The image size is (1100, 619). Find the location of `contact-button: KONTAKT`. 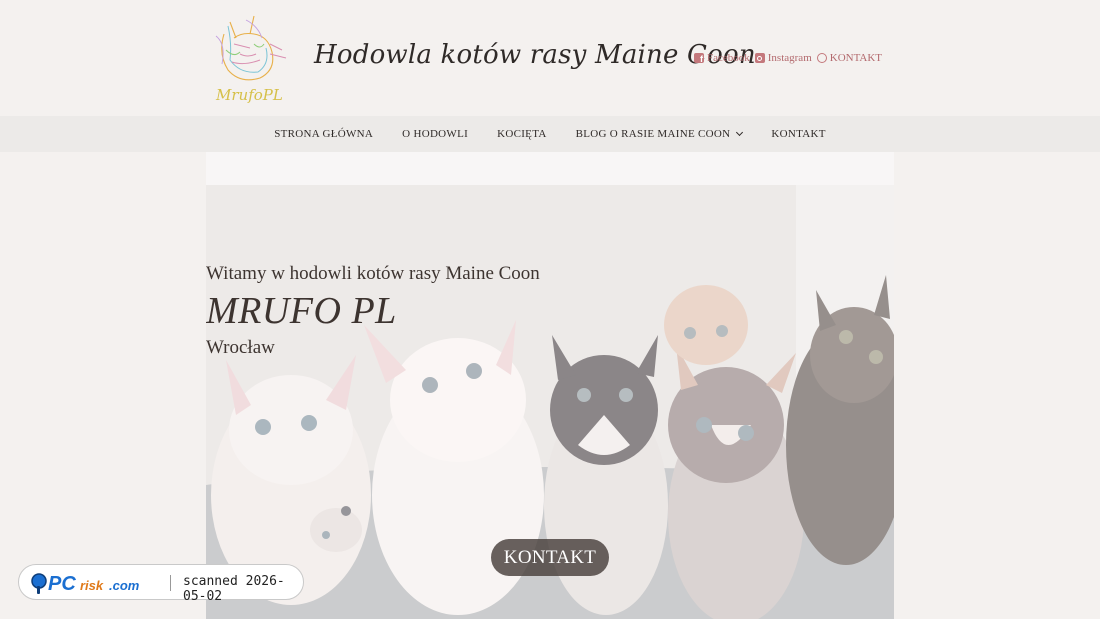

contact-button: KONTAKT is located at coordinates (550, 557).